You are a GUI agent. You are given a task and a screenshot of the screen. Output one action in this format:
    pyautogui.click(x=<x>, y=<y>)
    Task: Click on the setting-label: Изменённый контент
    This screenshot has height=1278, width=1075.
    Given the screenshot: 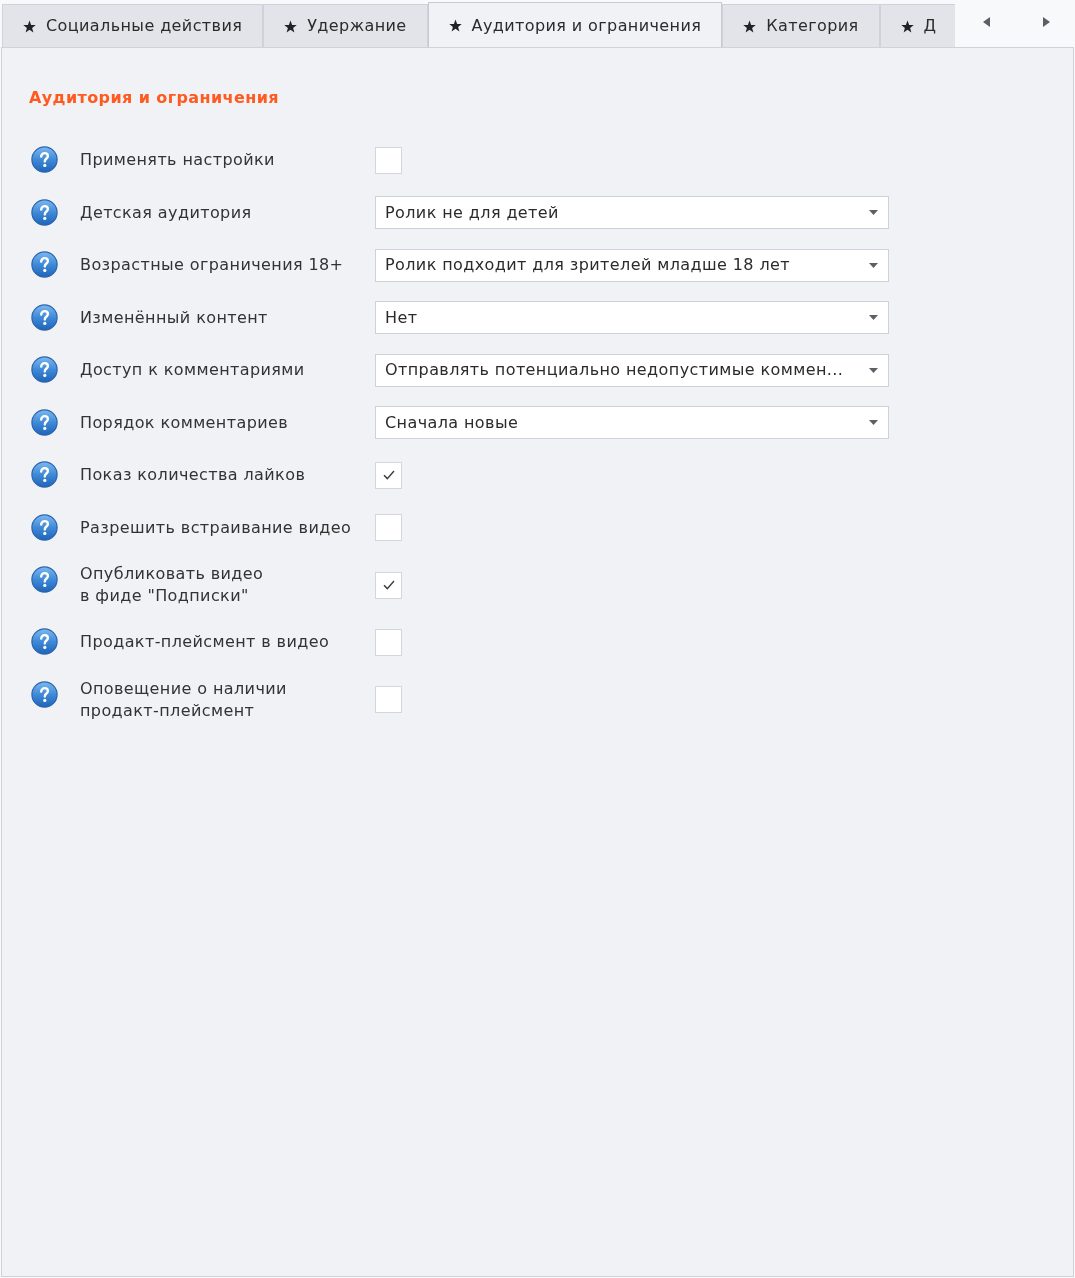 What is the action you would take?
    pyautogui.click(x=174, y=317)
    